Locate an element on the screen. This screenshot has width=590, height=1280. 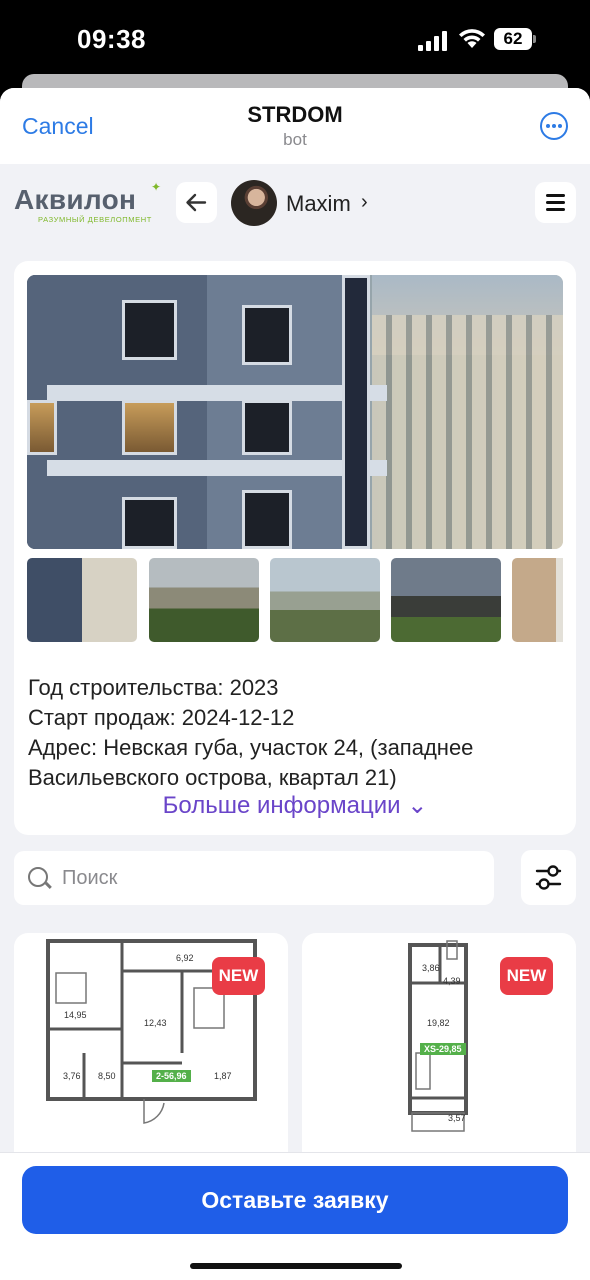
apartment-card: 3,86 4,39 19,82 3,57 XS-29,85 NEW is located at coordinates (439, 1053).